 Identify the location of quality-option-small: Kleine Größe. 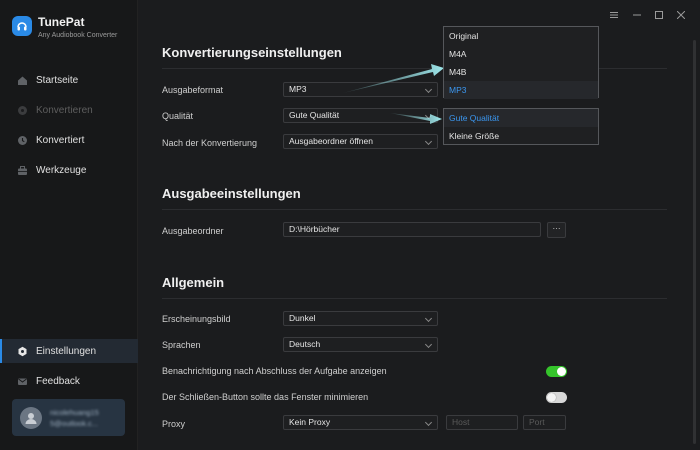
(521, 136).